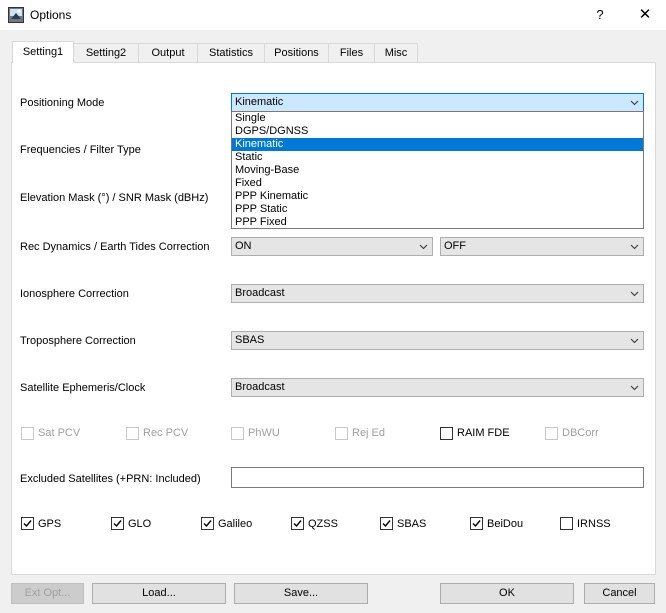  I want to click on excluded-satellites-input, so click(437, 477).